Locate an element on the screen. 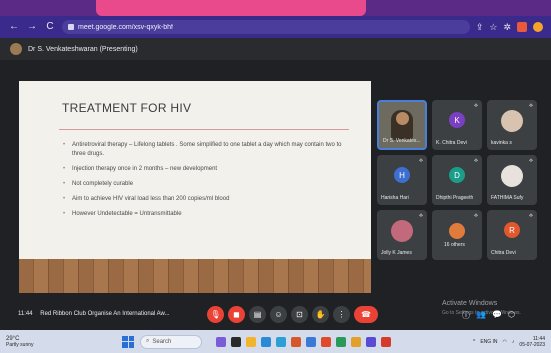  search-icon: ⌕ is located at coordinates (148, 341).